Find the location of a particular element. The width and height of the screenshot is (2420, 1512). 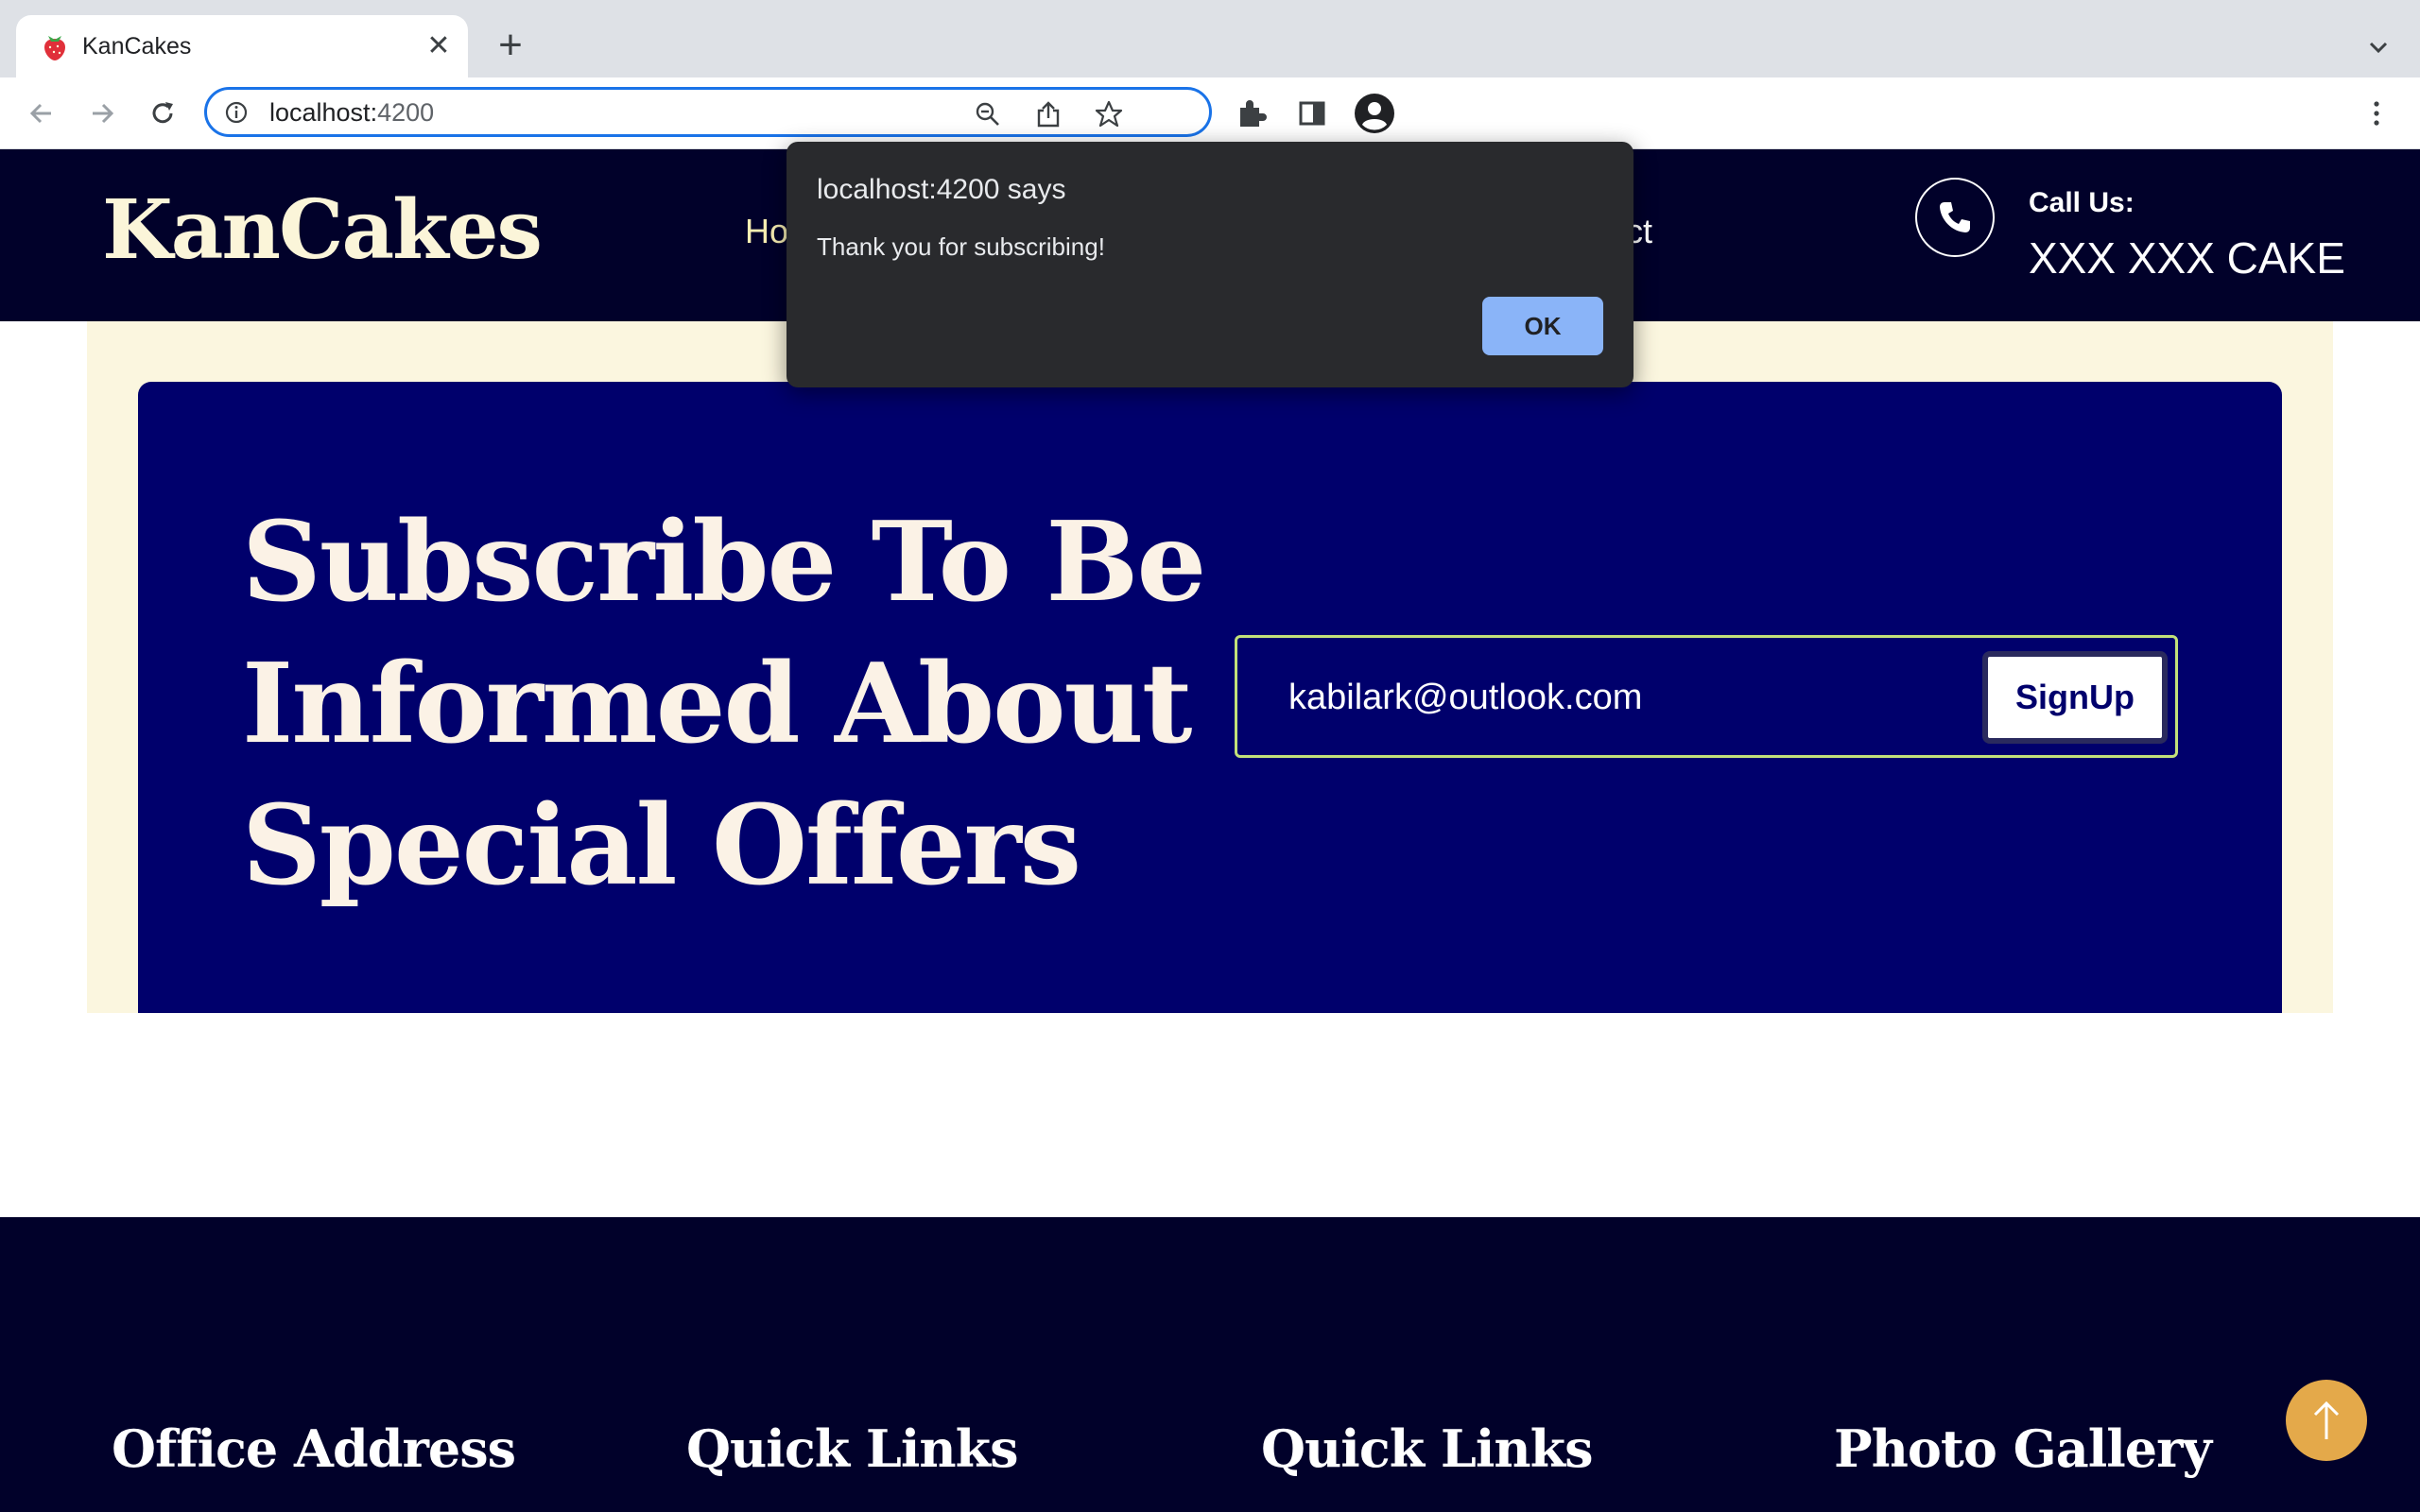

dialog-ok-button: OK is located at coordinates (1542, 326).